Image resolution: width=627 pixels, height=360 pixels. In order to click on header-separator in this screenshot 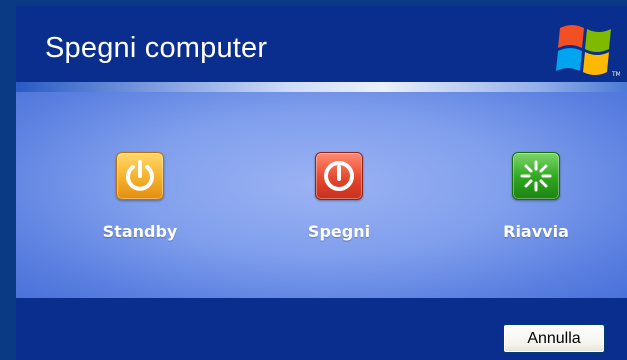, I will do `click(321, 87)`.